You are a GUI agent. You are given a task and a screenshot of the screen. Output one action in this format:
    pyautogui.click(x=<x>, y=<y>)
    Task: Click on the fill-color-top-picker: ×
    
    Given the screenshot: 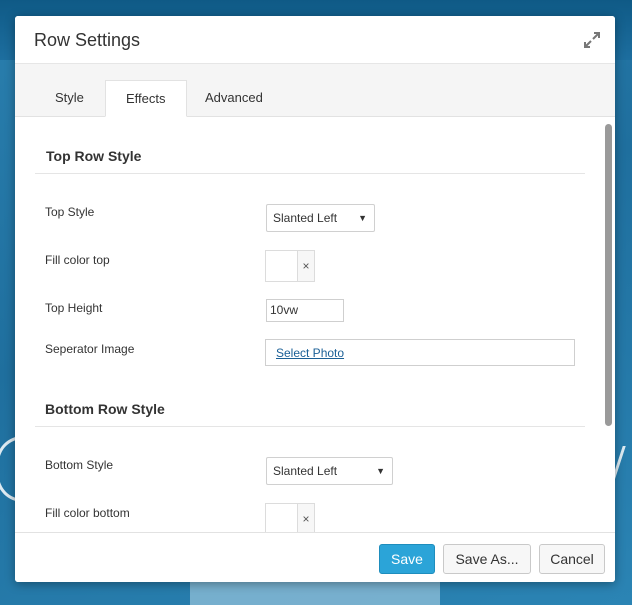 What is the action you would take?
    pyautogui.click(x=290, y=266)
    